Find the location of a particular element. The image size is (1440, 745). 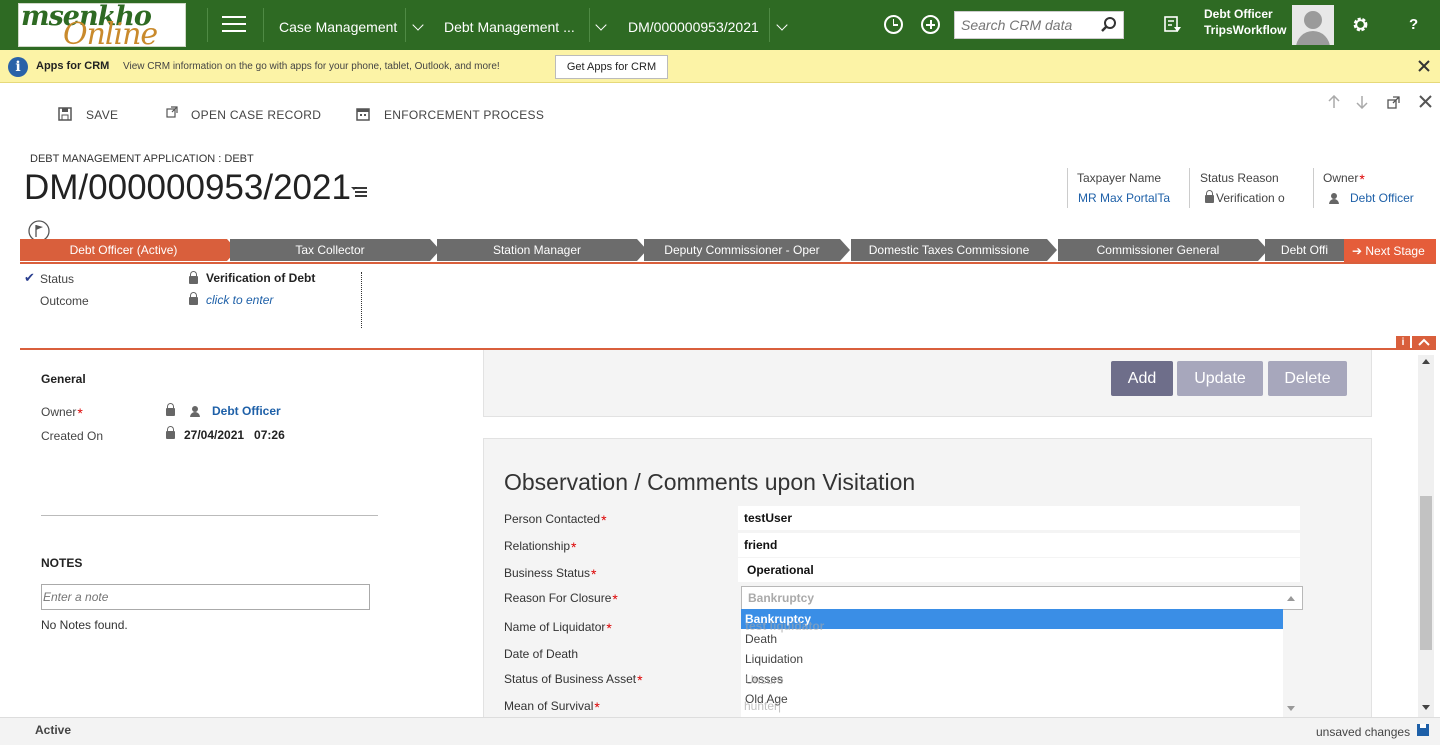

user-name: Debt Officer is located at coordinates (1238, 14).